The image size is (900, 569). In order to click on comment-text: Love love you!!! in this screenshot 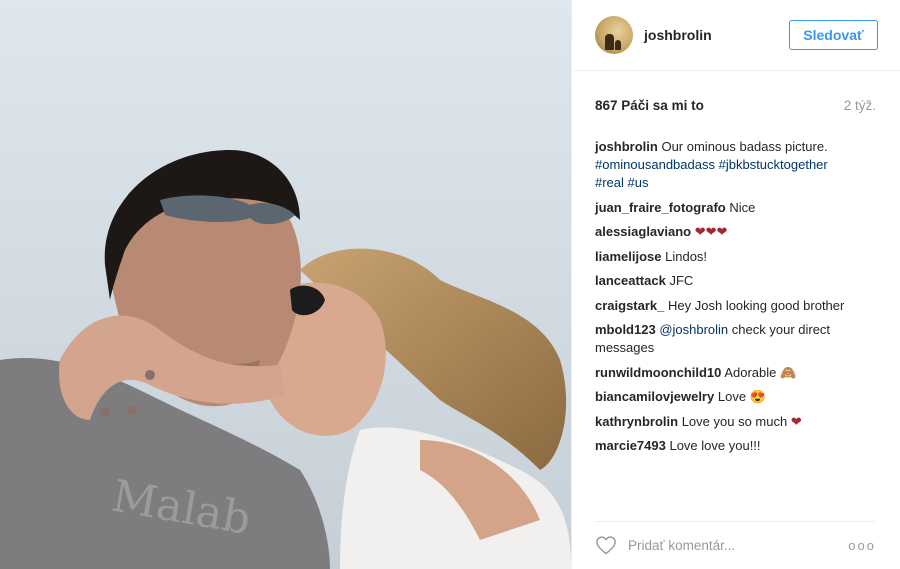, I will do `click(715, 445)`.